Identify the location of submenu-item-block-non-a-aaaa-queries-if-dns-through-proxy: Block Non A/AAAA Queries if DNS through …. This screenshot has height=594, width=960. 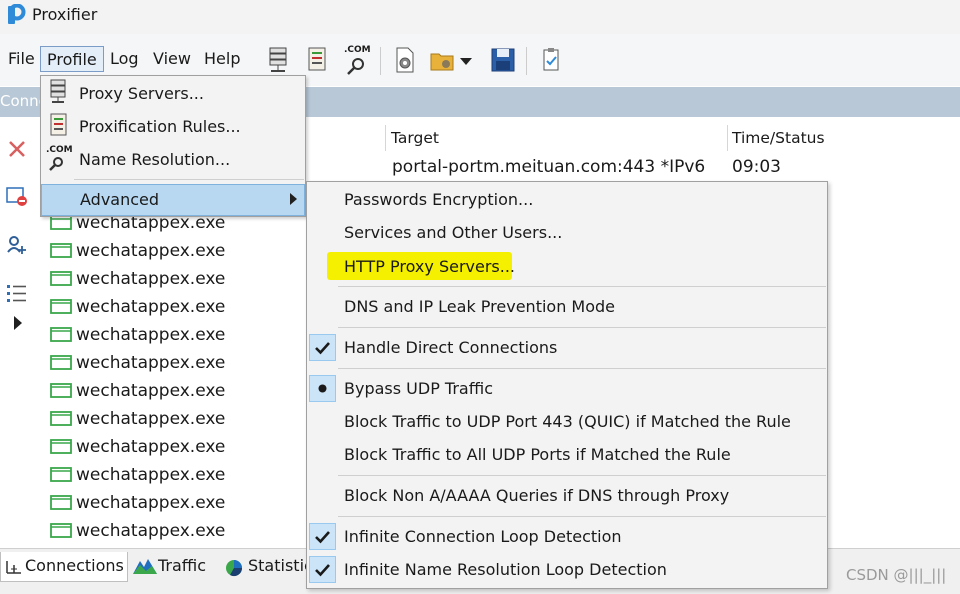
(567, 495).